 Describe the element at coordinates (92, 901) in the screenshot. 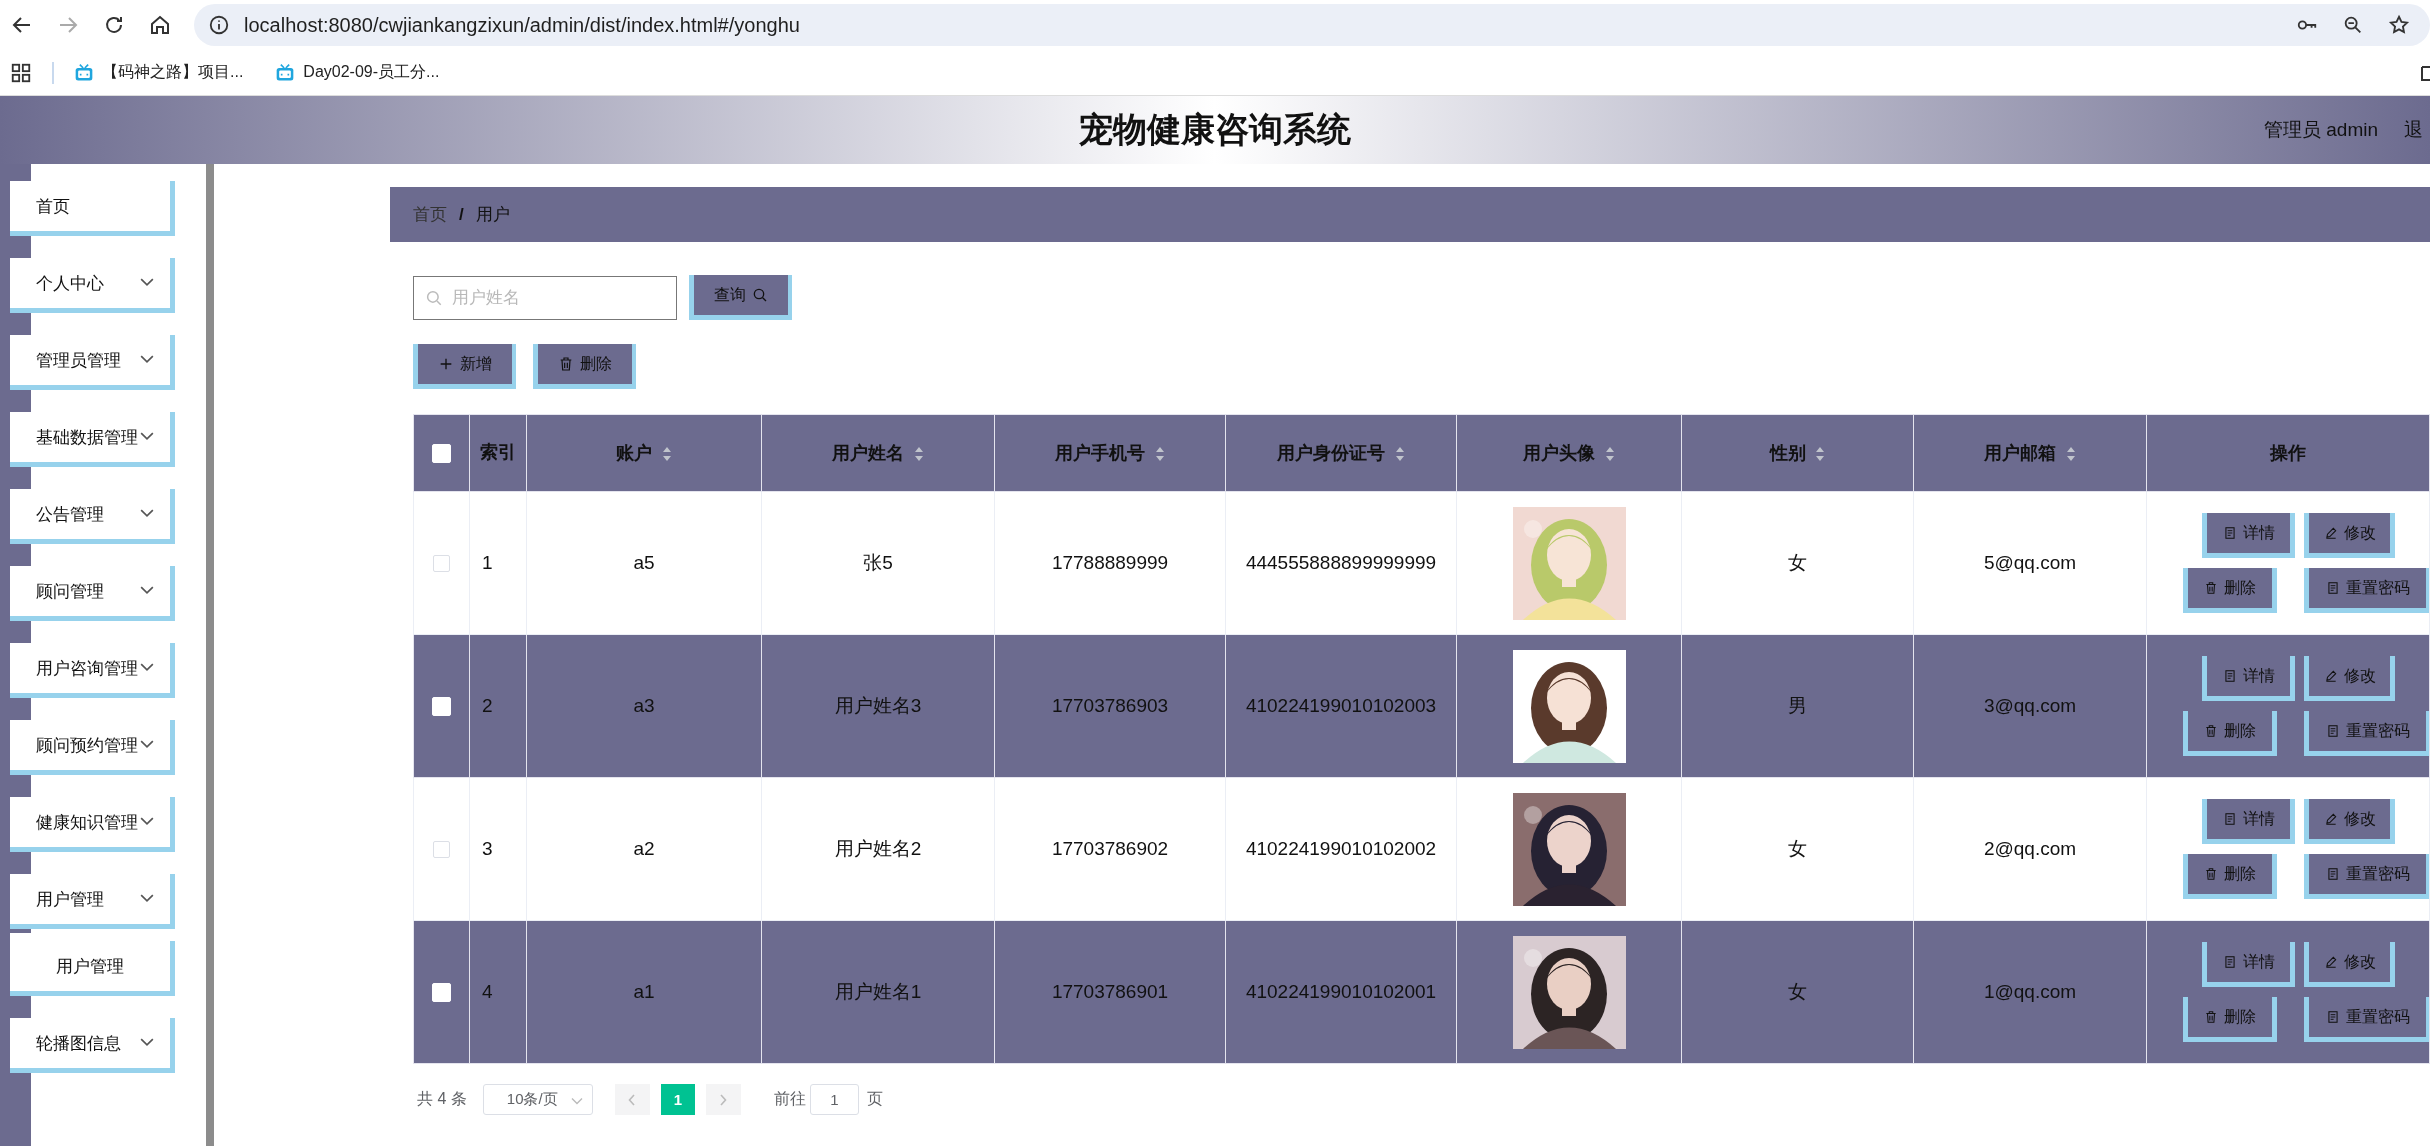

I see `sidebar-item: 用户管理` at that location.